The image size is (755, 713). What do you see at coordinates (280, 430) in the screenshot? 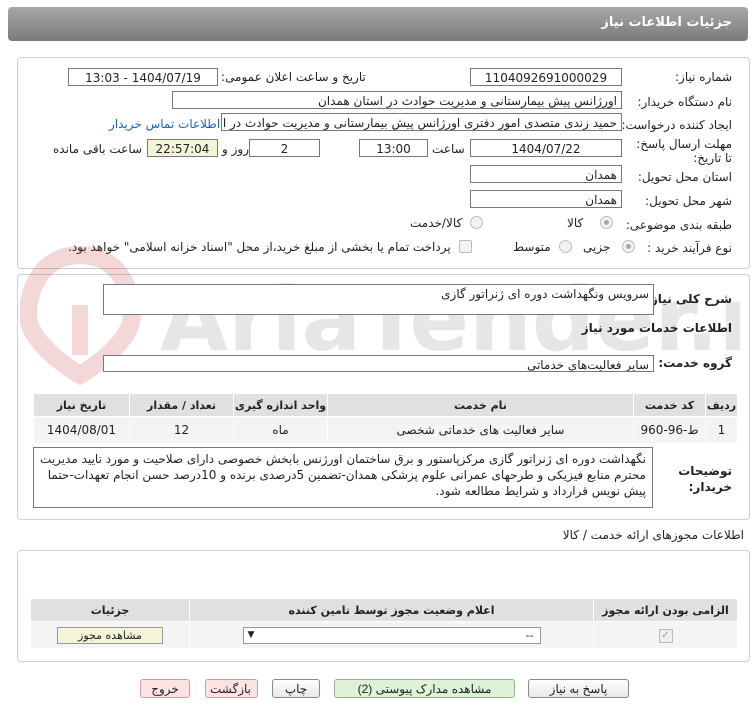
I see `cell-unit: ماه` at bounding box center [280, 430].